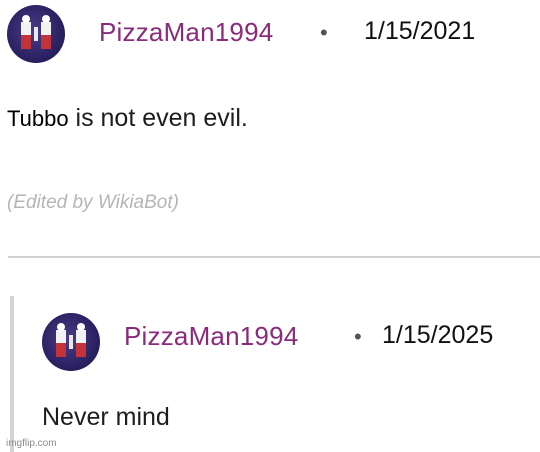 The height and width of the screenshot is (452, 540). What do you see at coordinates (12, 374) in the screenshot?
I see `reply-thread-line` at bounding box center [12, 374].